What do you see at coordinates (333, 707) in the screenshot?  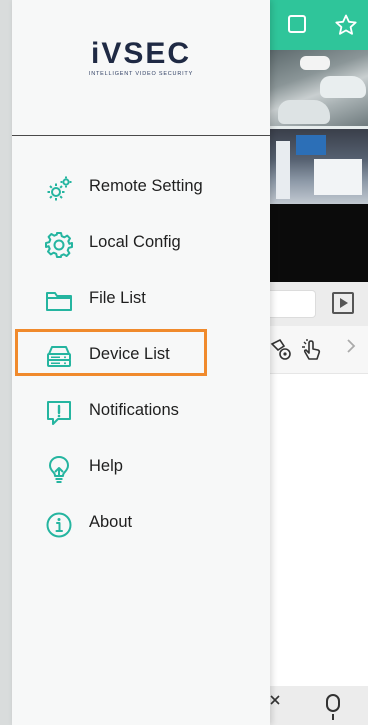 I see `microphone-icon` at bounding box center [333, 707].